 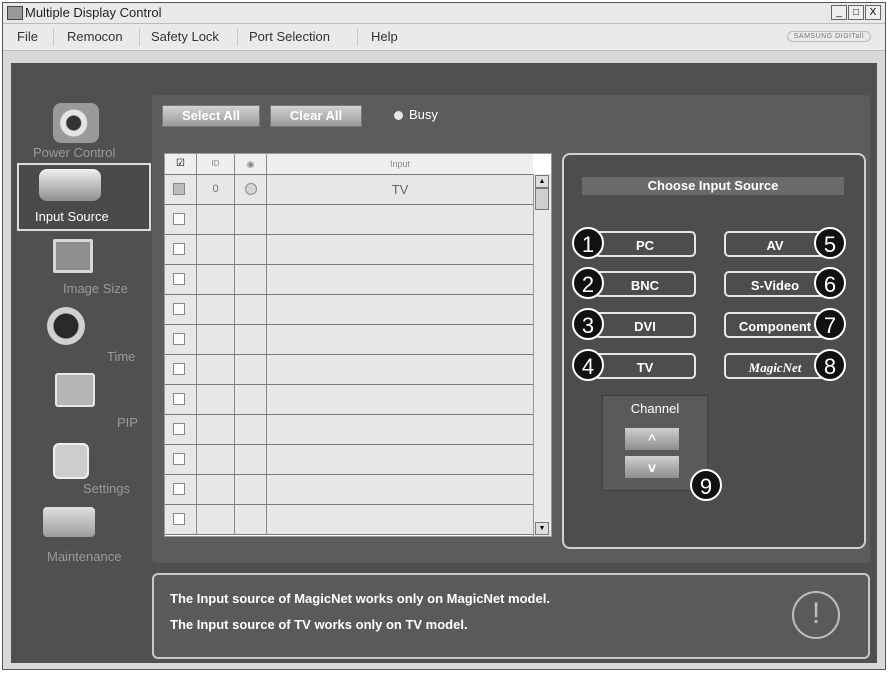 What do you see at coordinates (72, 216) in the screenshot?
I see `sidebar-item-label: Input Source` at bounding box center [72, 216].